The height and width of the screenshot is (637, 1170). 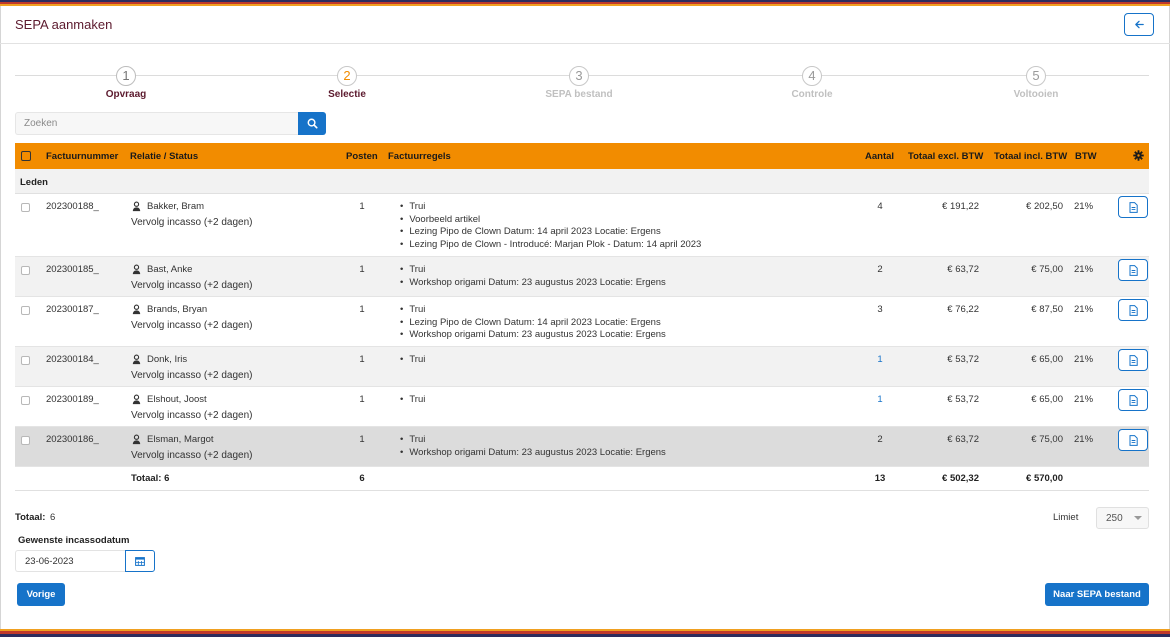 What do you see at coordinates (1138, 155) in the screenshot?
I see `gear-icon` at bounding box center [1138, 155].